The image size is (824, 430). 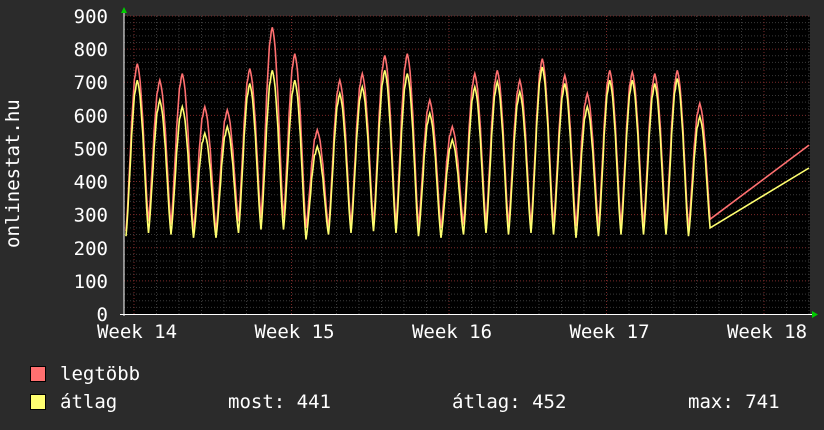 I want to click on y-tick-labels: 0100200300400500600700800900, so click(x=91, y=166).